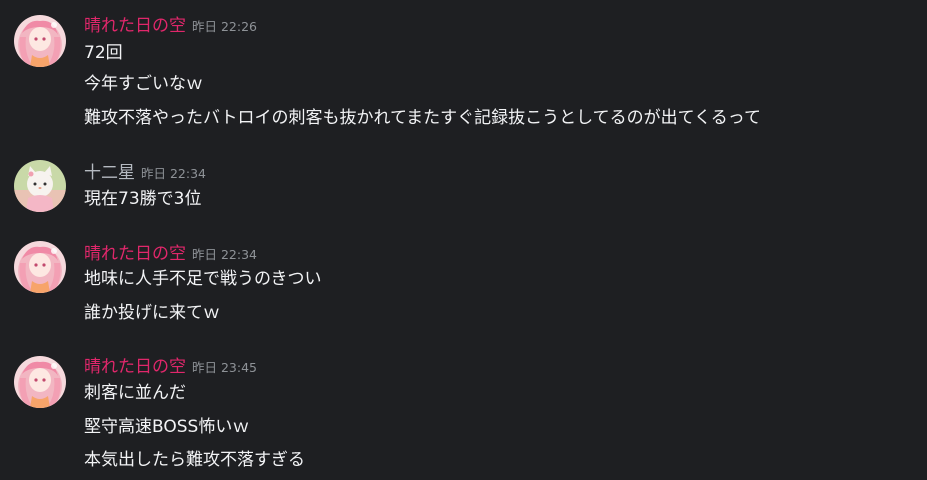 This screenshot has width=927, height=480. I want to click on message-text: 今年すごいなｗ, so click(143, 84).